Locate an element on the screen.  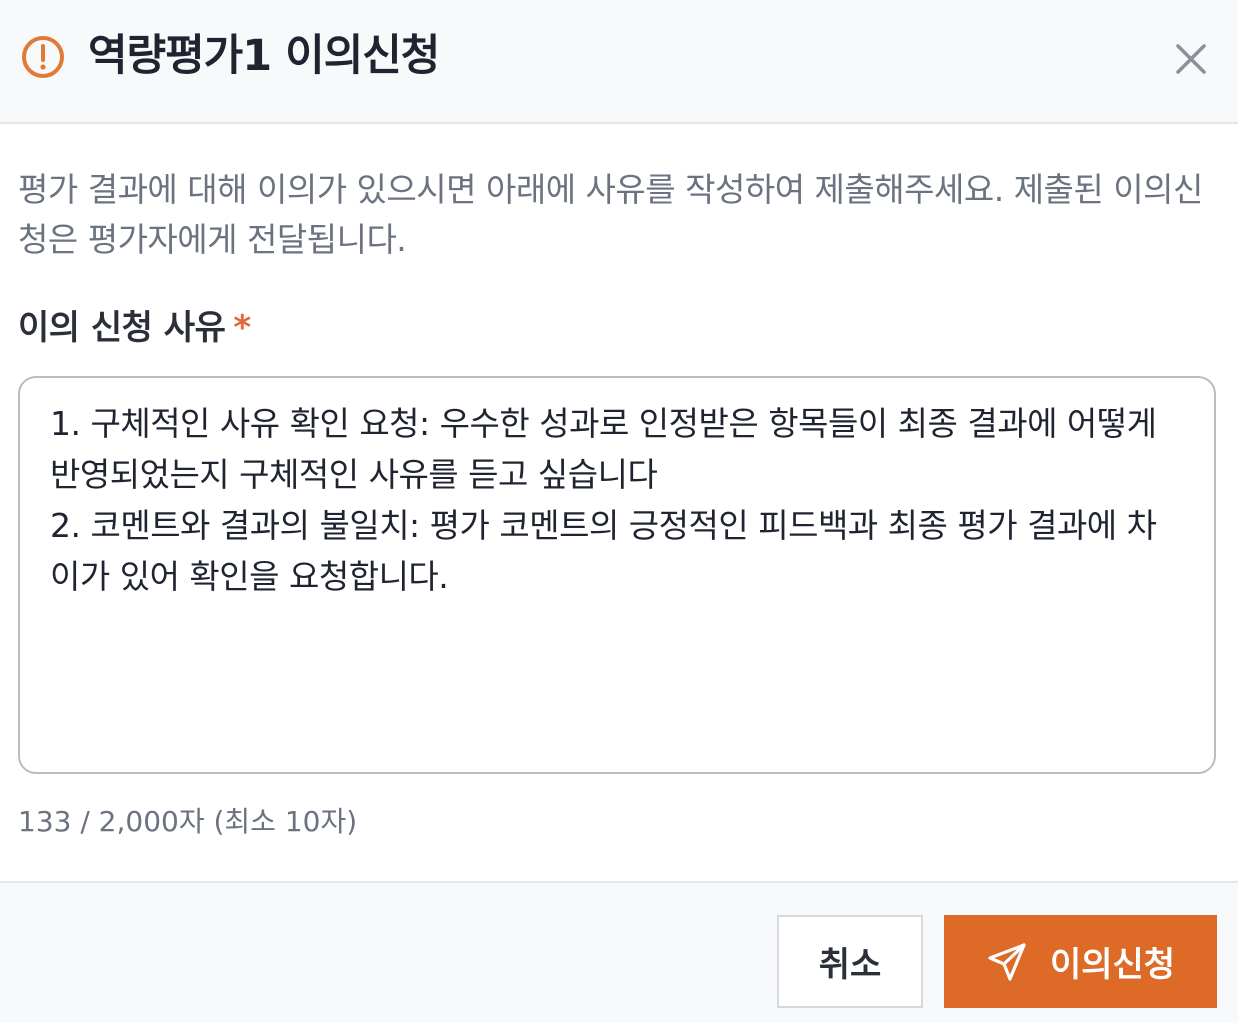
alert-circle-icon is located at coordinates (43, 57).